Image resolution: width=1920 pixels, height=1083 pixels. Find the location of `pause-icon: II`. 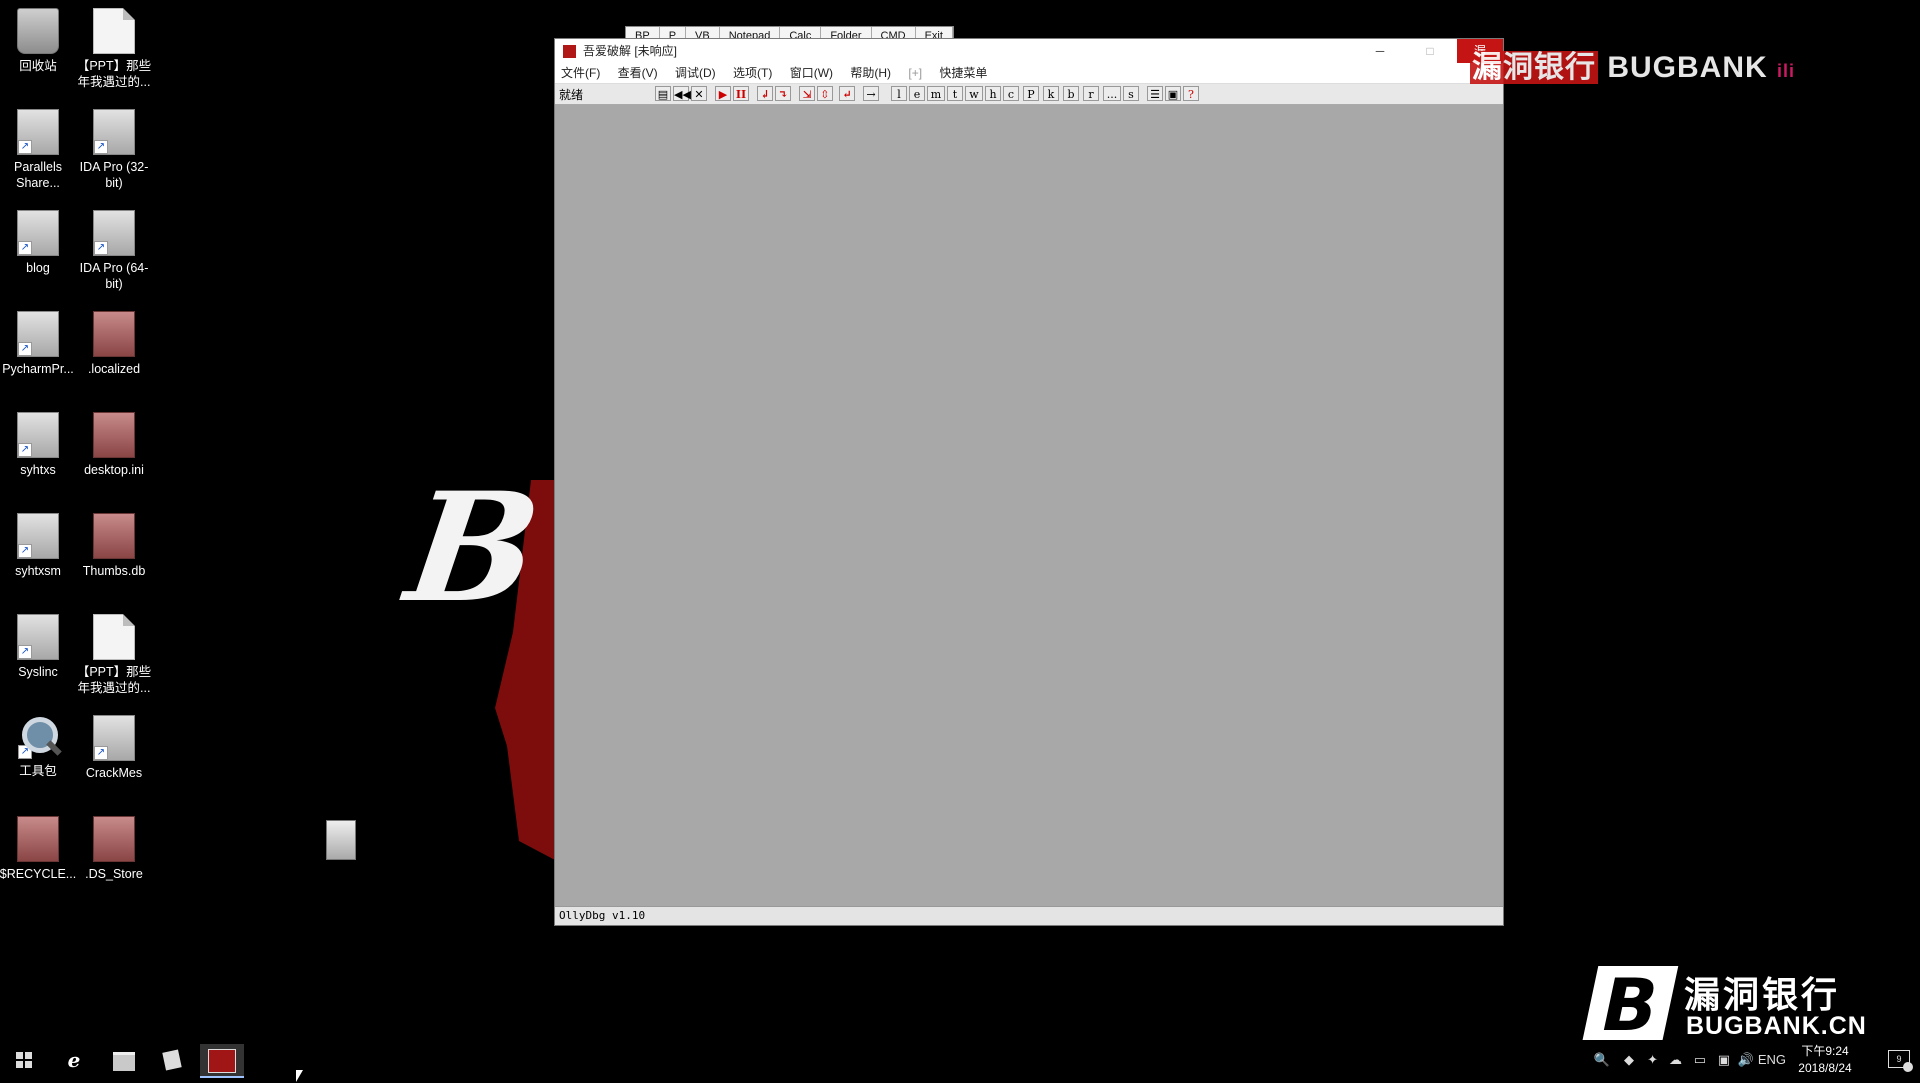

pause-icon: II is located at coordinates (741, 93).